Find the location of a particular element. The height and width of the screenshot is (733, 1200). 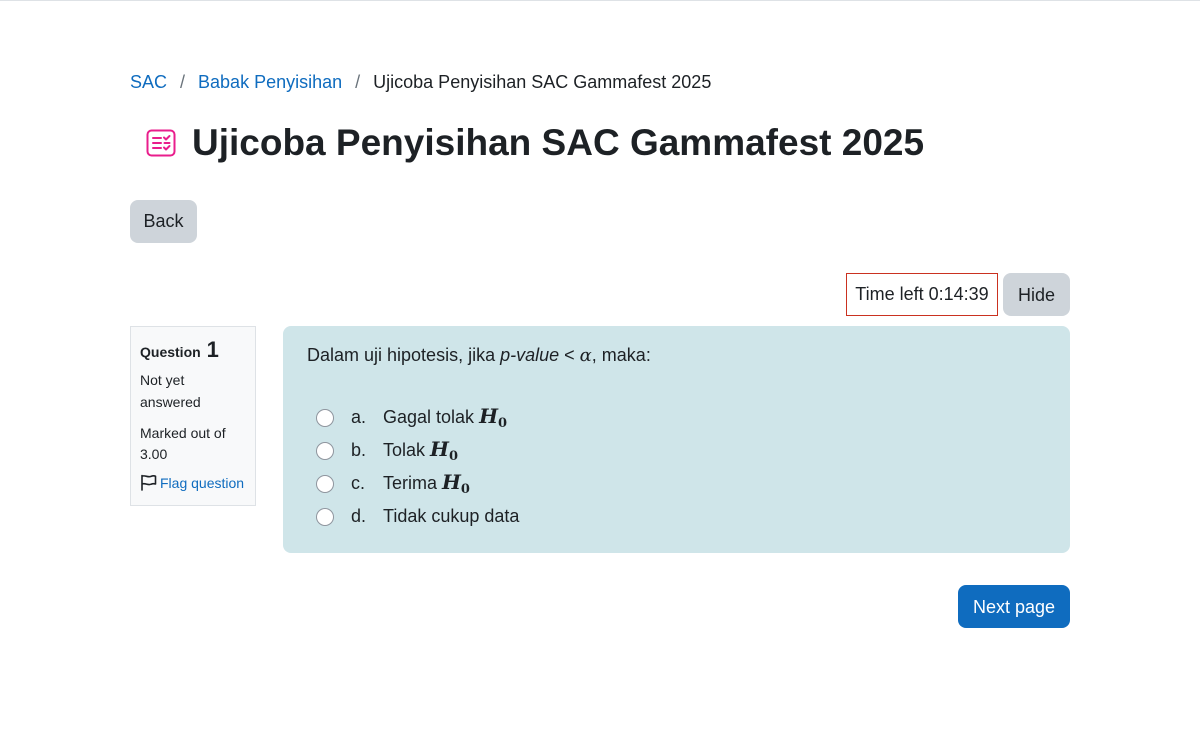

breadcrumb-current: Ujicoba Penyisihan SAC Gammafest 2025 is located at coordinates (542, 82).